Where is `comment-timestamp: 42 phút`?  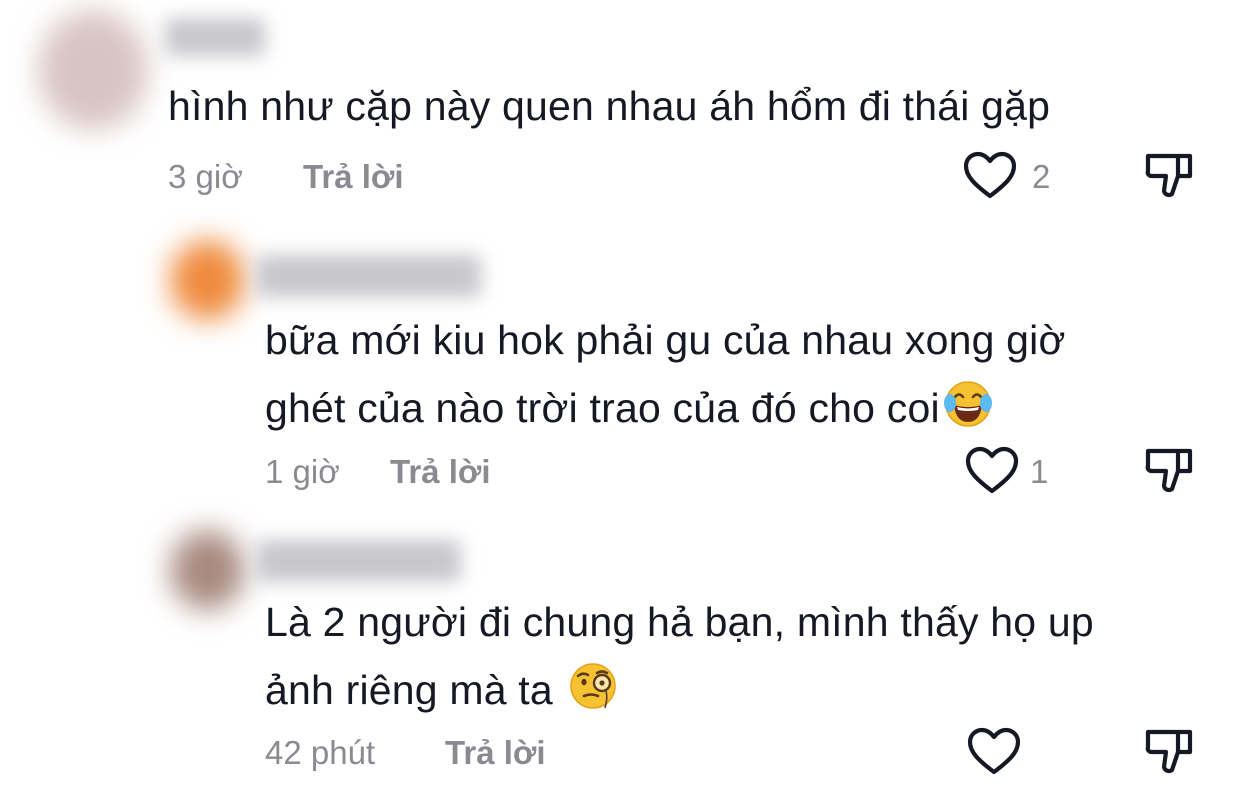
comment-timestamp: 42 phút is located at coordinates (320, 752).